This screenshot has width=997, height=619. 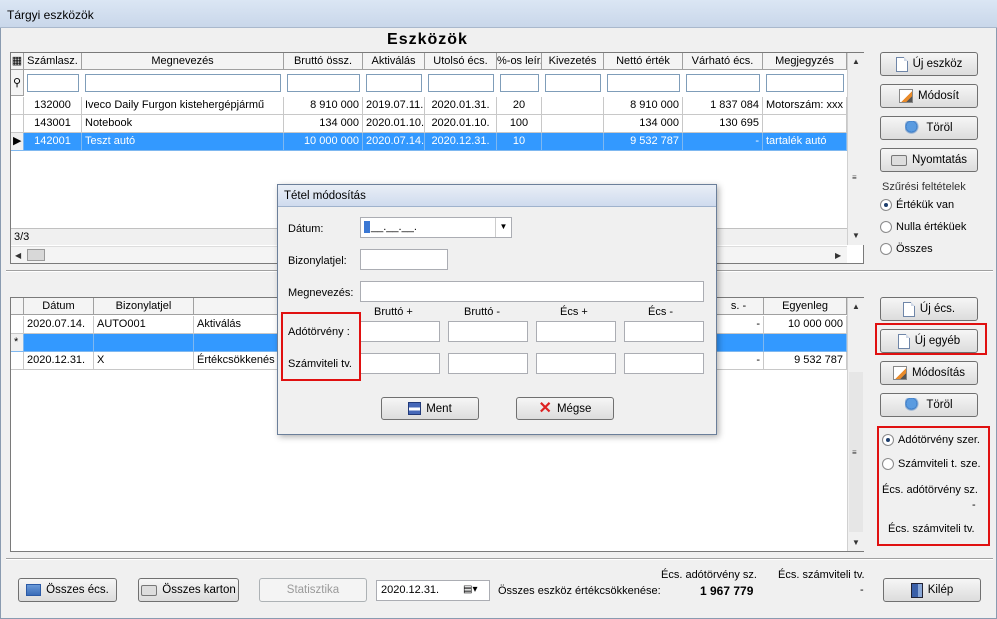 What do you see at coordinates (367, 227) in the screenshot?
I see `date-cursor` at bounding box center [367, 227].